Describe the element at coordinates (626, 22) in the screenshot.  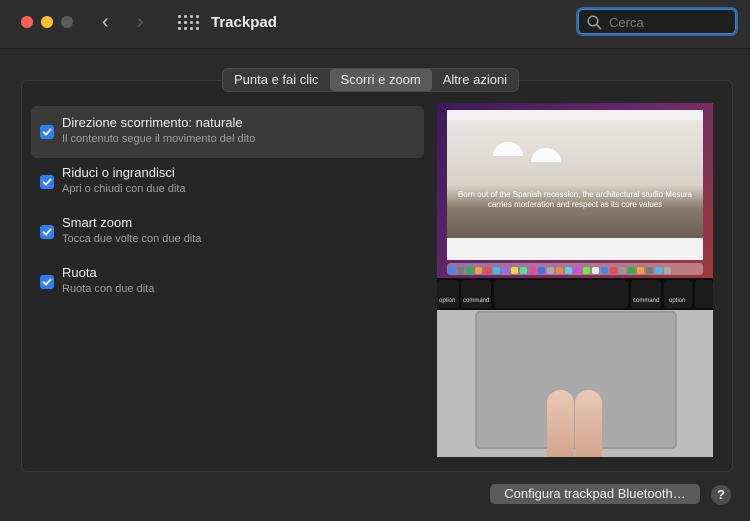
I see `search-placeholder: Cerca` at that location.